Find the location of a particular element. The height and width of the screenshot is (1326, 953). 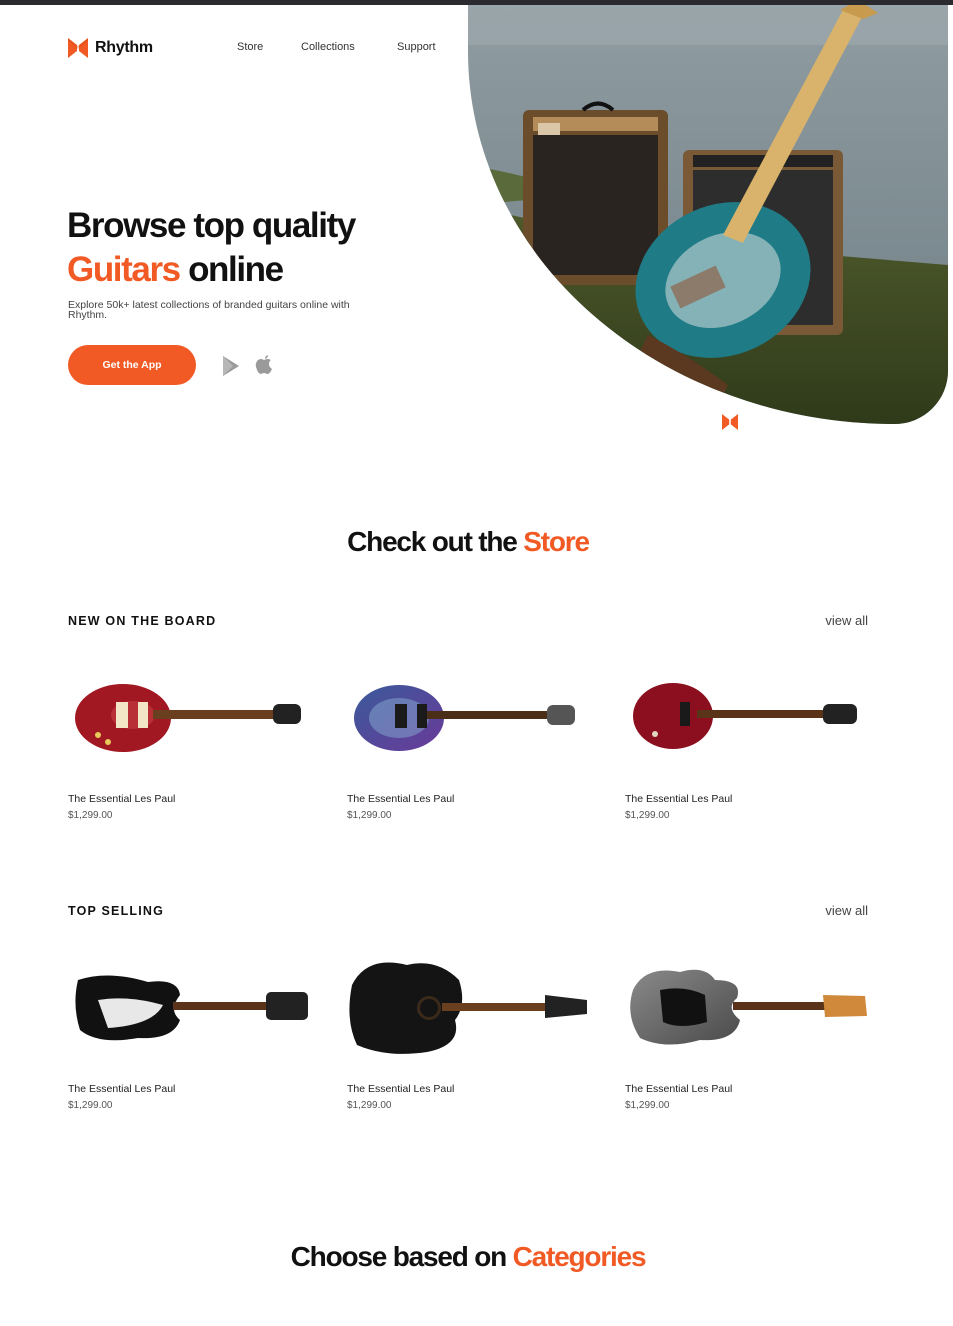

new-on-board-label: NEW ON THE BOARD is located at coordinates (142, 621).